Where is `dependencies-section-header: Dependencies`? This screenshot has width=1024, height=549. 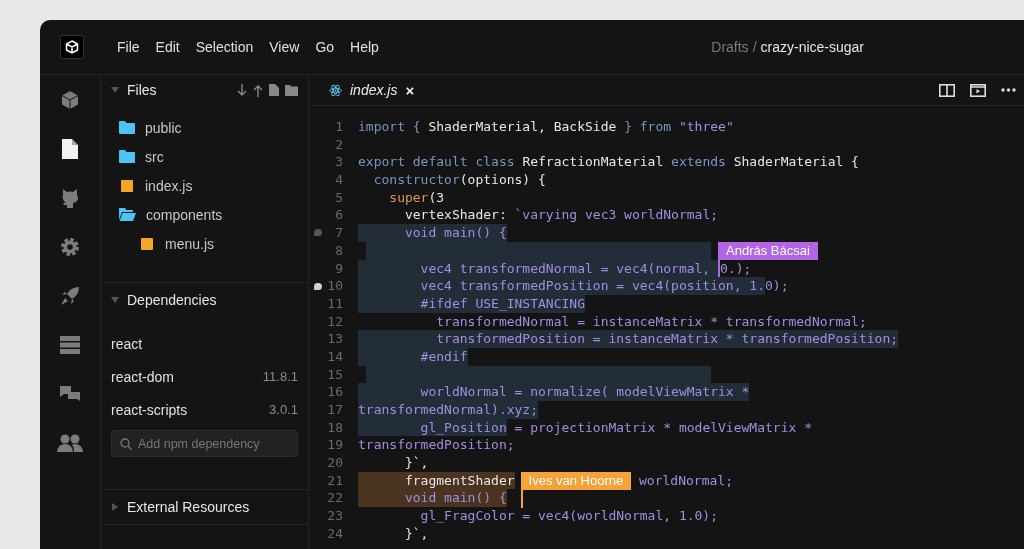 dependencies-section-header: Dependencies is located at coordinates (204, 299).